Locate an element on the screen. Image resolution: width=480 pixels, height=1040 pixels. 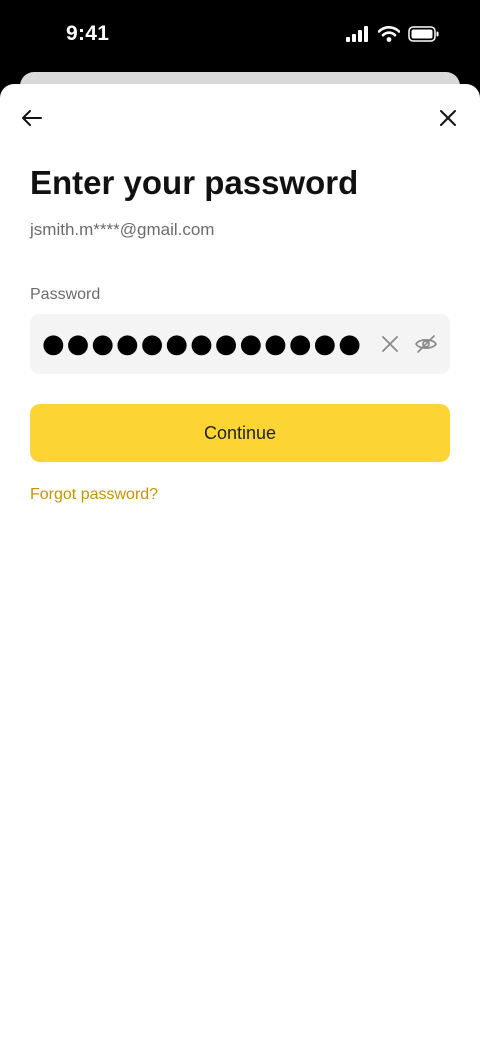
password-input is located at coordinates (202, 344).